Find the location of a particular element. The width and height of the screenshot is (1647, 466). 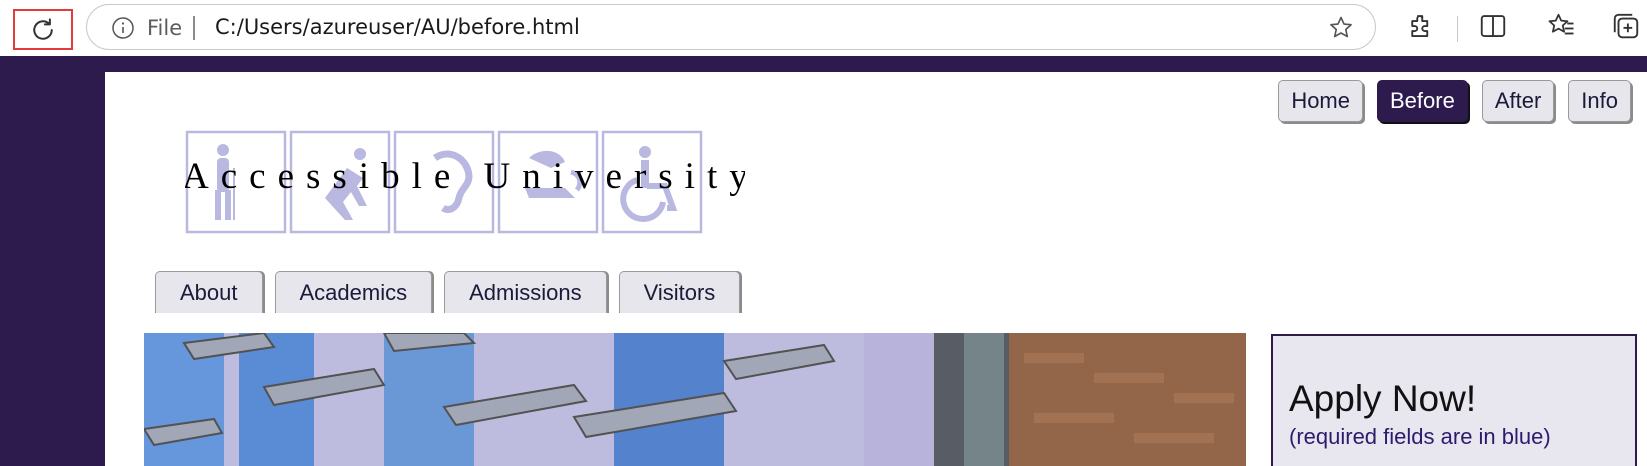

address-bar: File C:/Users/azureuser/AU/before.html is located at coordinates (731, 27).